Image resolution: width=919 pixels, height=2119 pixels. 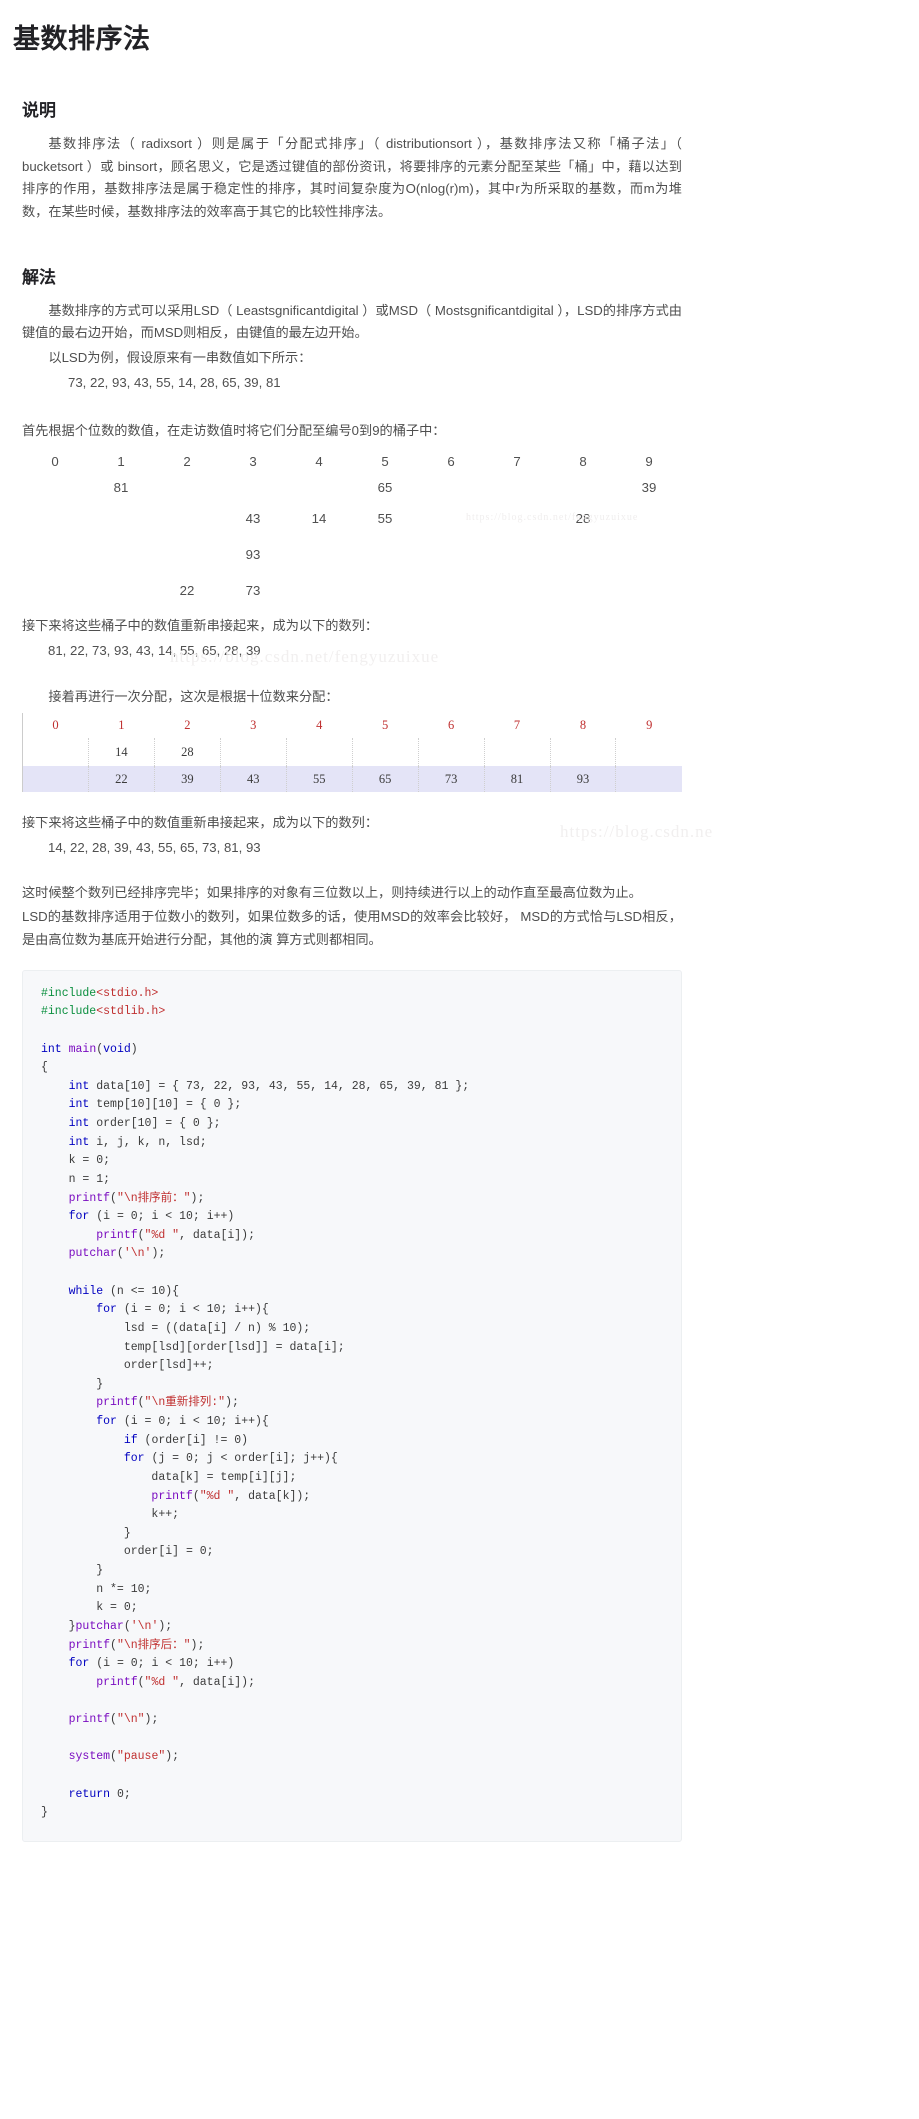 I want to click on initial-values: 73, 22, 93, 43, 55, 14, 28, 65, 39, 81, so click(x=174, y=382).